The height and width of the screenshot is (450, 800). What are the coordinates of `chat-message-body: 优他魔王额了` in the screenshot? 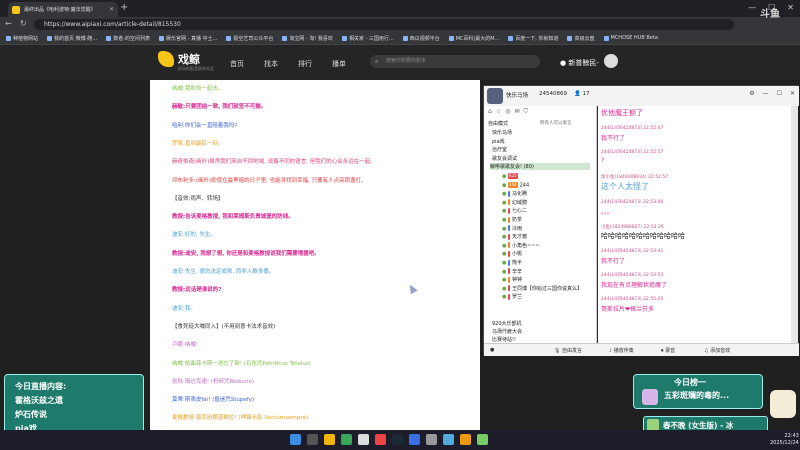 It's located at (622, 113).